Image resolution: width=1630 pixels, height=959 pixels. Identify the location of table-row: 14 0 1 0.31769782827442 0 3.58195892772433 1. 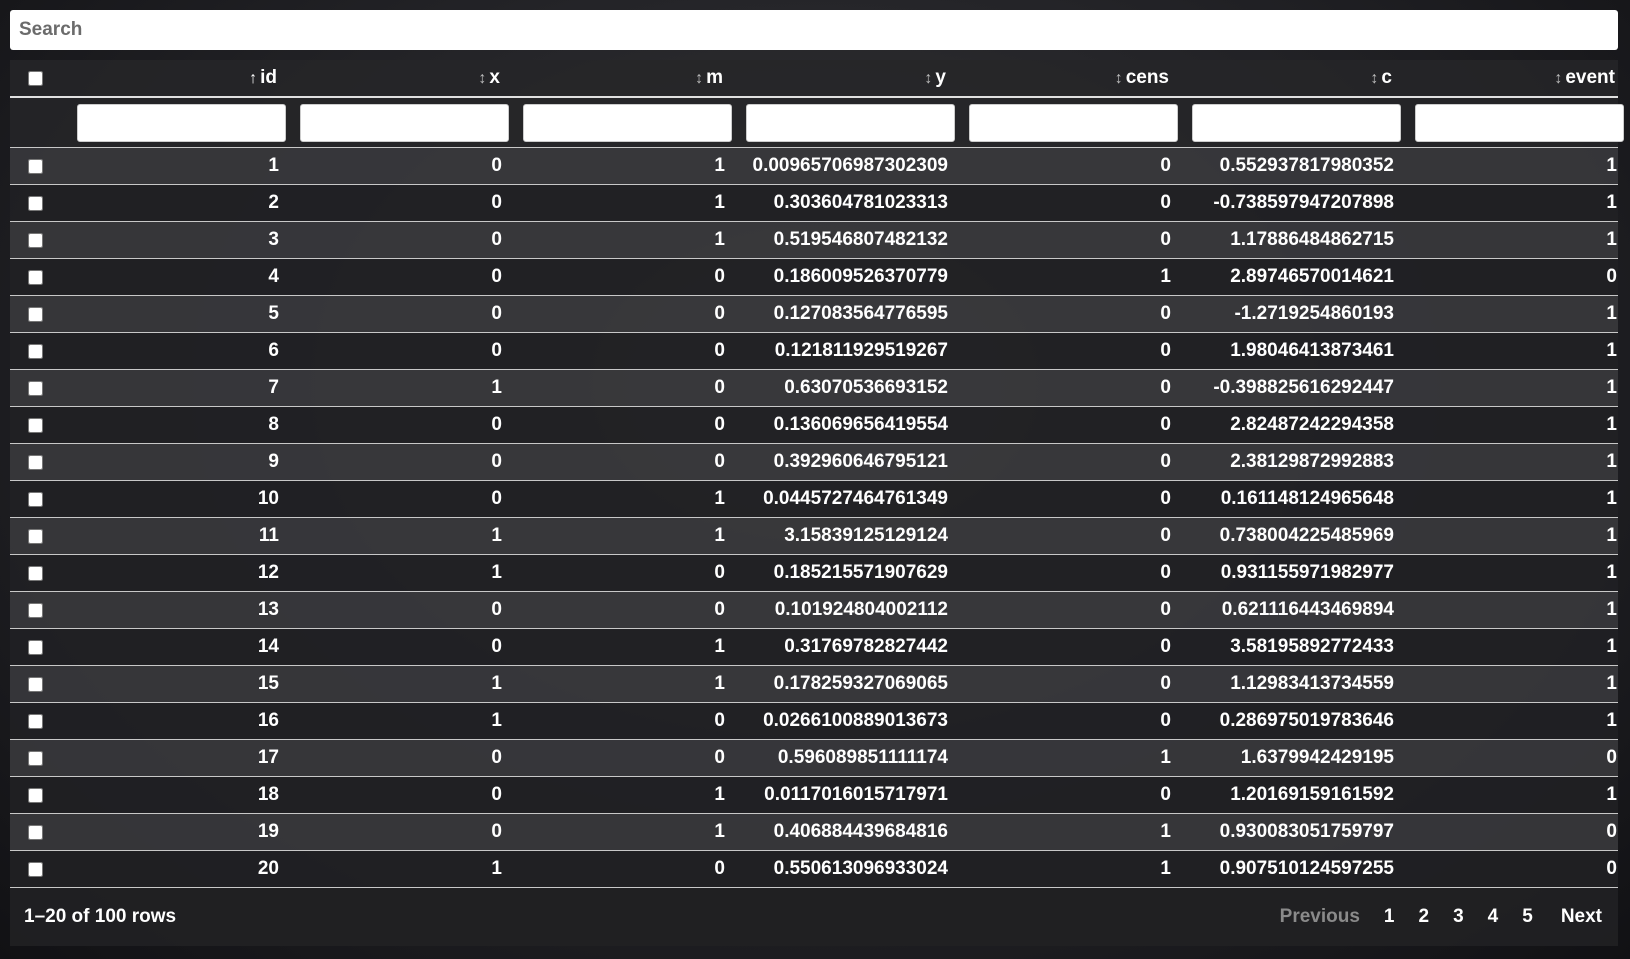
(814, 647).